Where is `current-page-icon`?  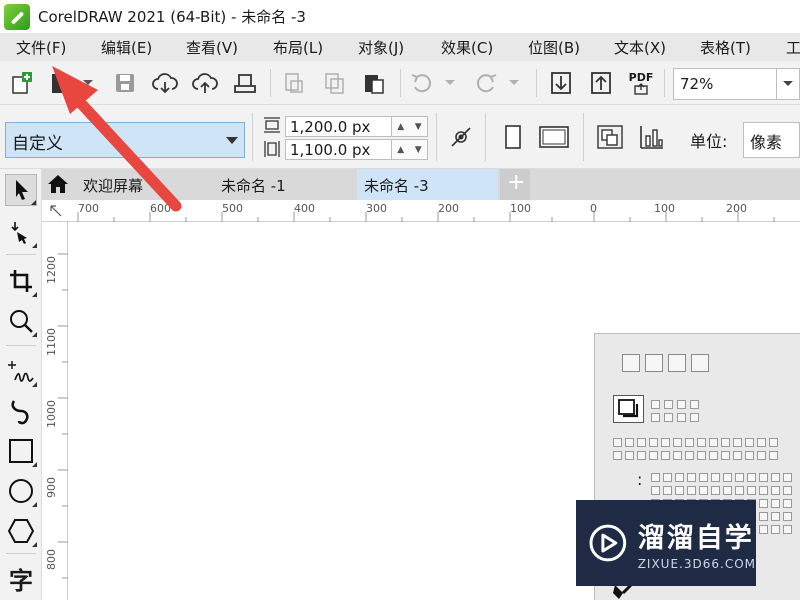 current-page-icon is located at coordinates (652, 137).